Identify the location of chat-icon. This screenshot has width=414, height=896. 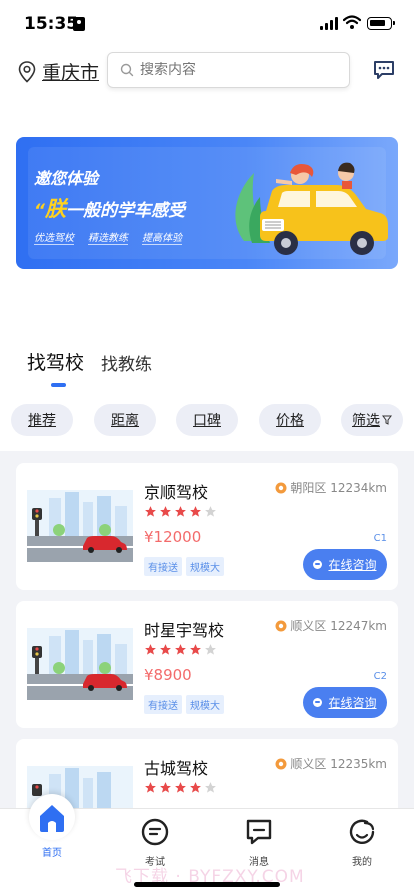
(384, 70).